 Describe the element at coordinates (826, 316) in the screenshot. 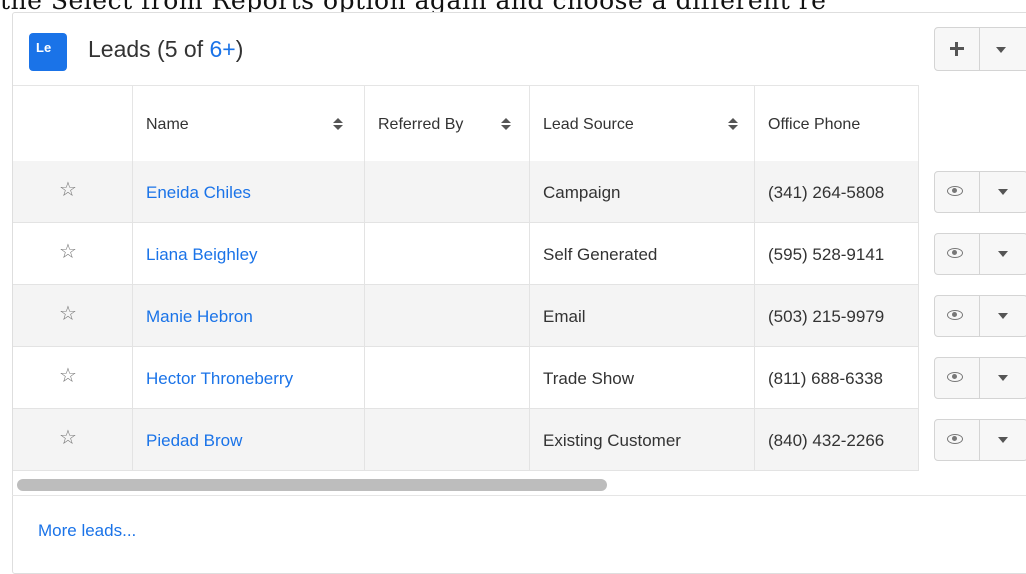

I see `office-phone-value: (503) 215-9979` at that location.